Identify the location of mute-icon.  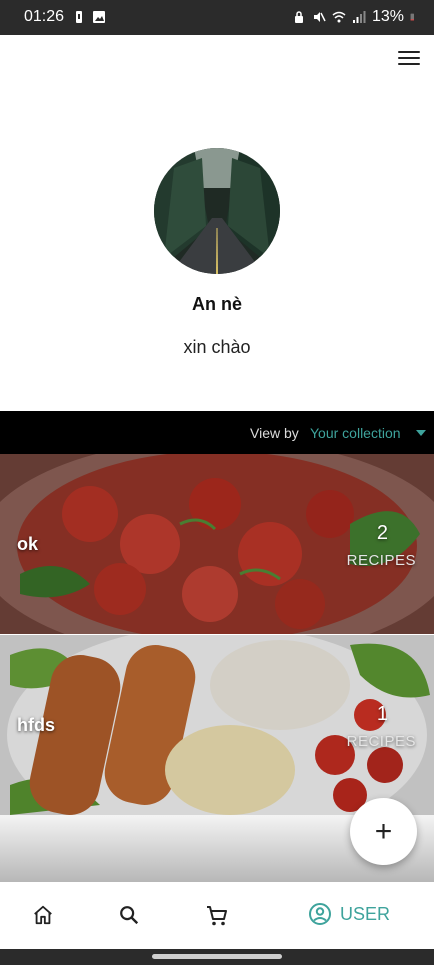
(319, 17).